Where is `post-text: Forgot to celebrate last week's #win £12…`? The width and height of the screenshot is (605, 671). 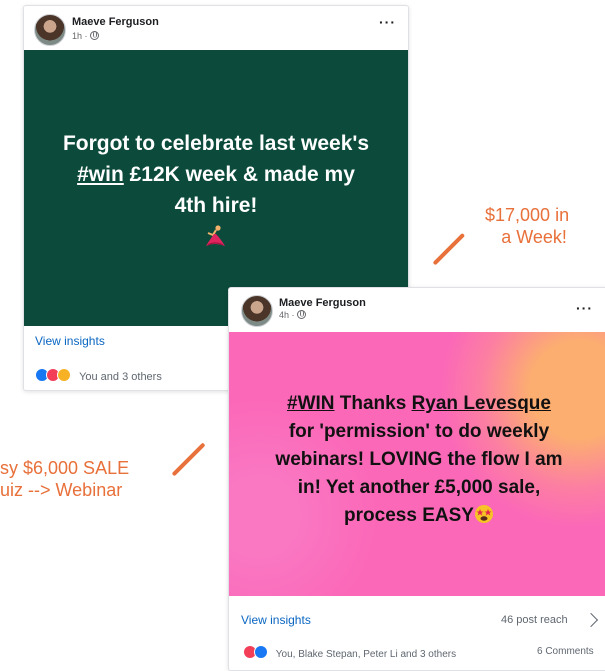 post-text: Forgot to celebrate last week's #win £12… is located at coordinates (216, 174).